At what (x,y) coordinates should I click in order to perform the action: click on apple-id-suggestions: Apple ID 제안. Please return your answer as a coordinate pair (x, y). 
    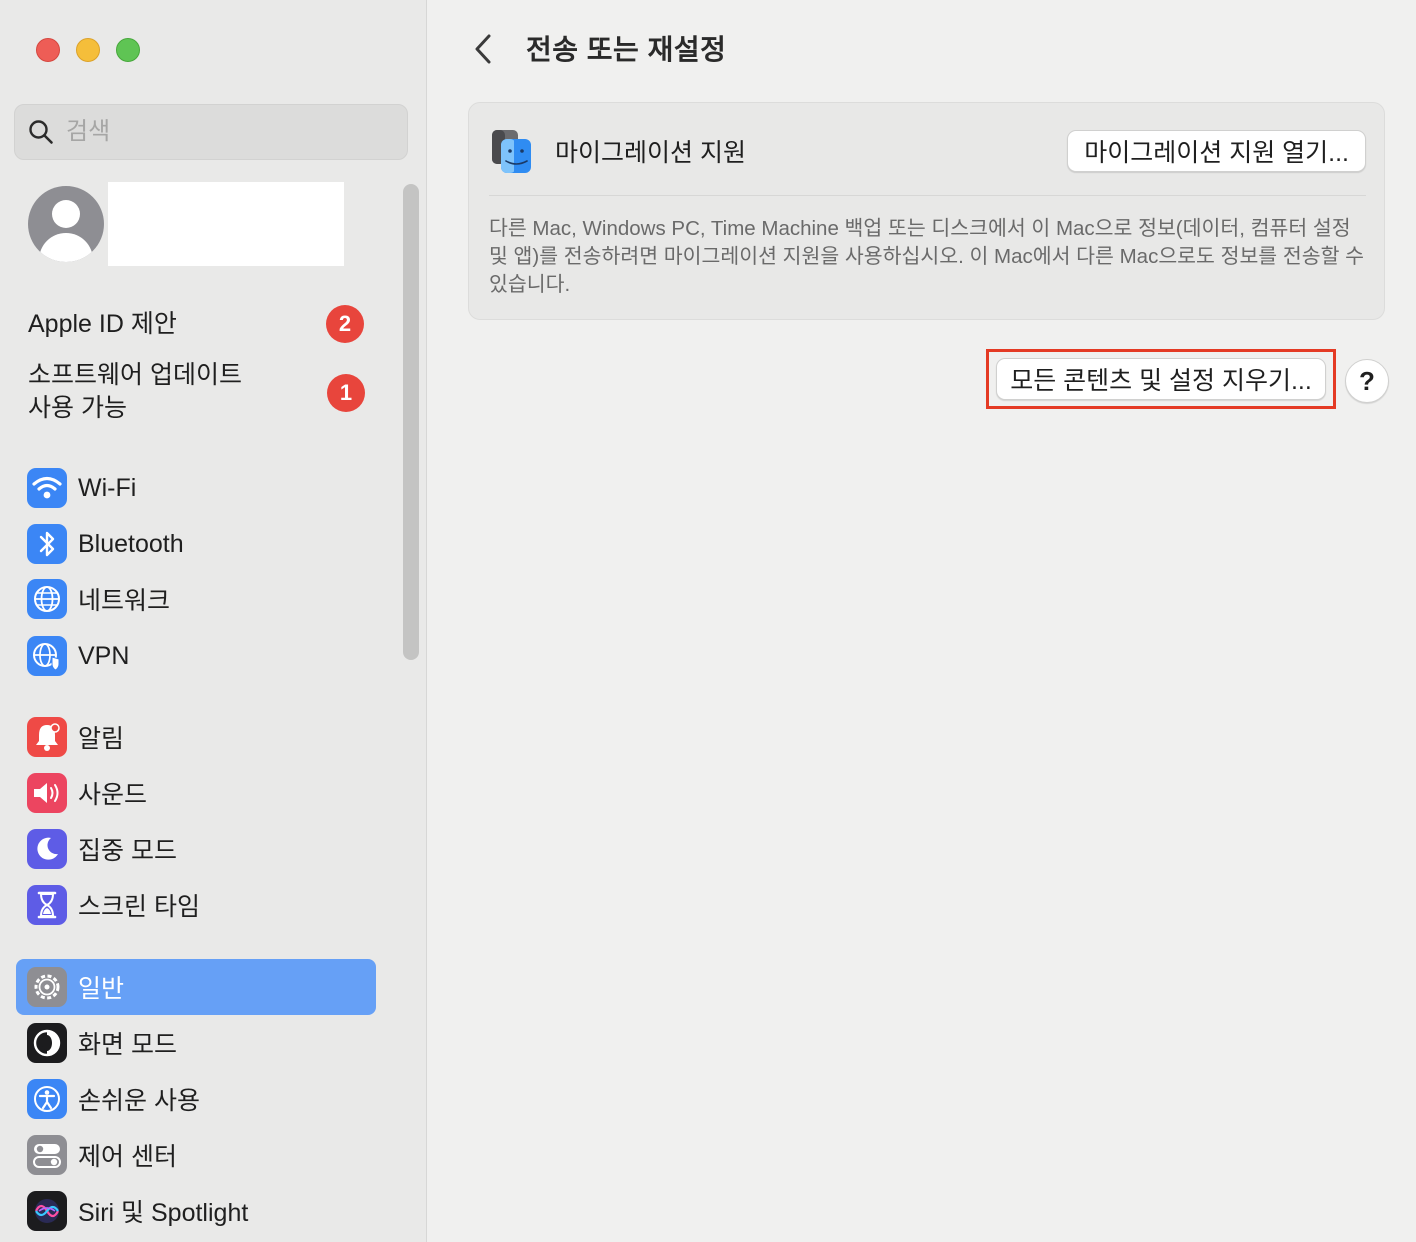
    Looking at the image, I should click on (102, 324).